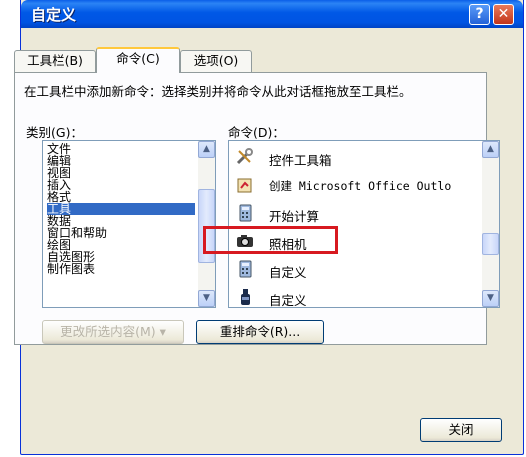 This screenshot has width=526, height=457. Describe the element at coordinates (503, 14) in the screenshot. I see `close-window-button: ✕` at that location.